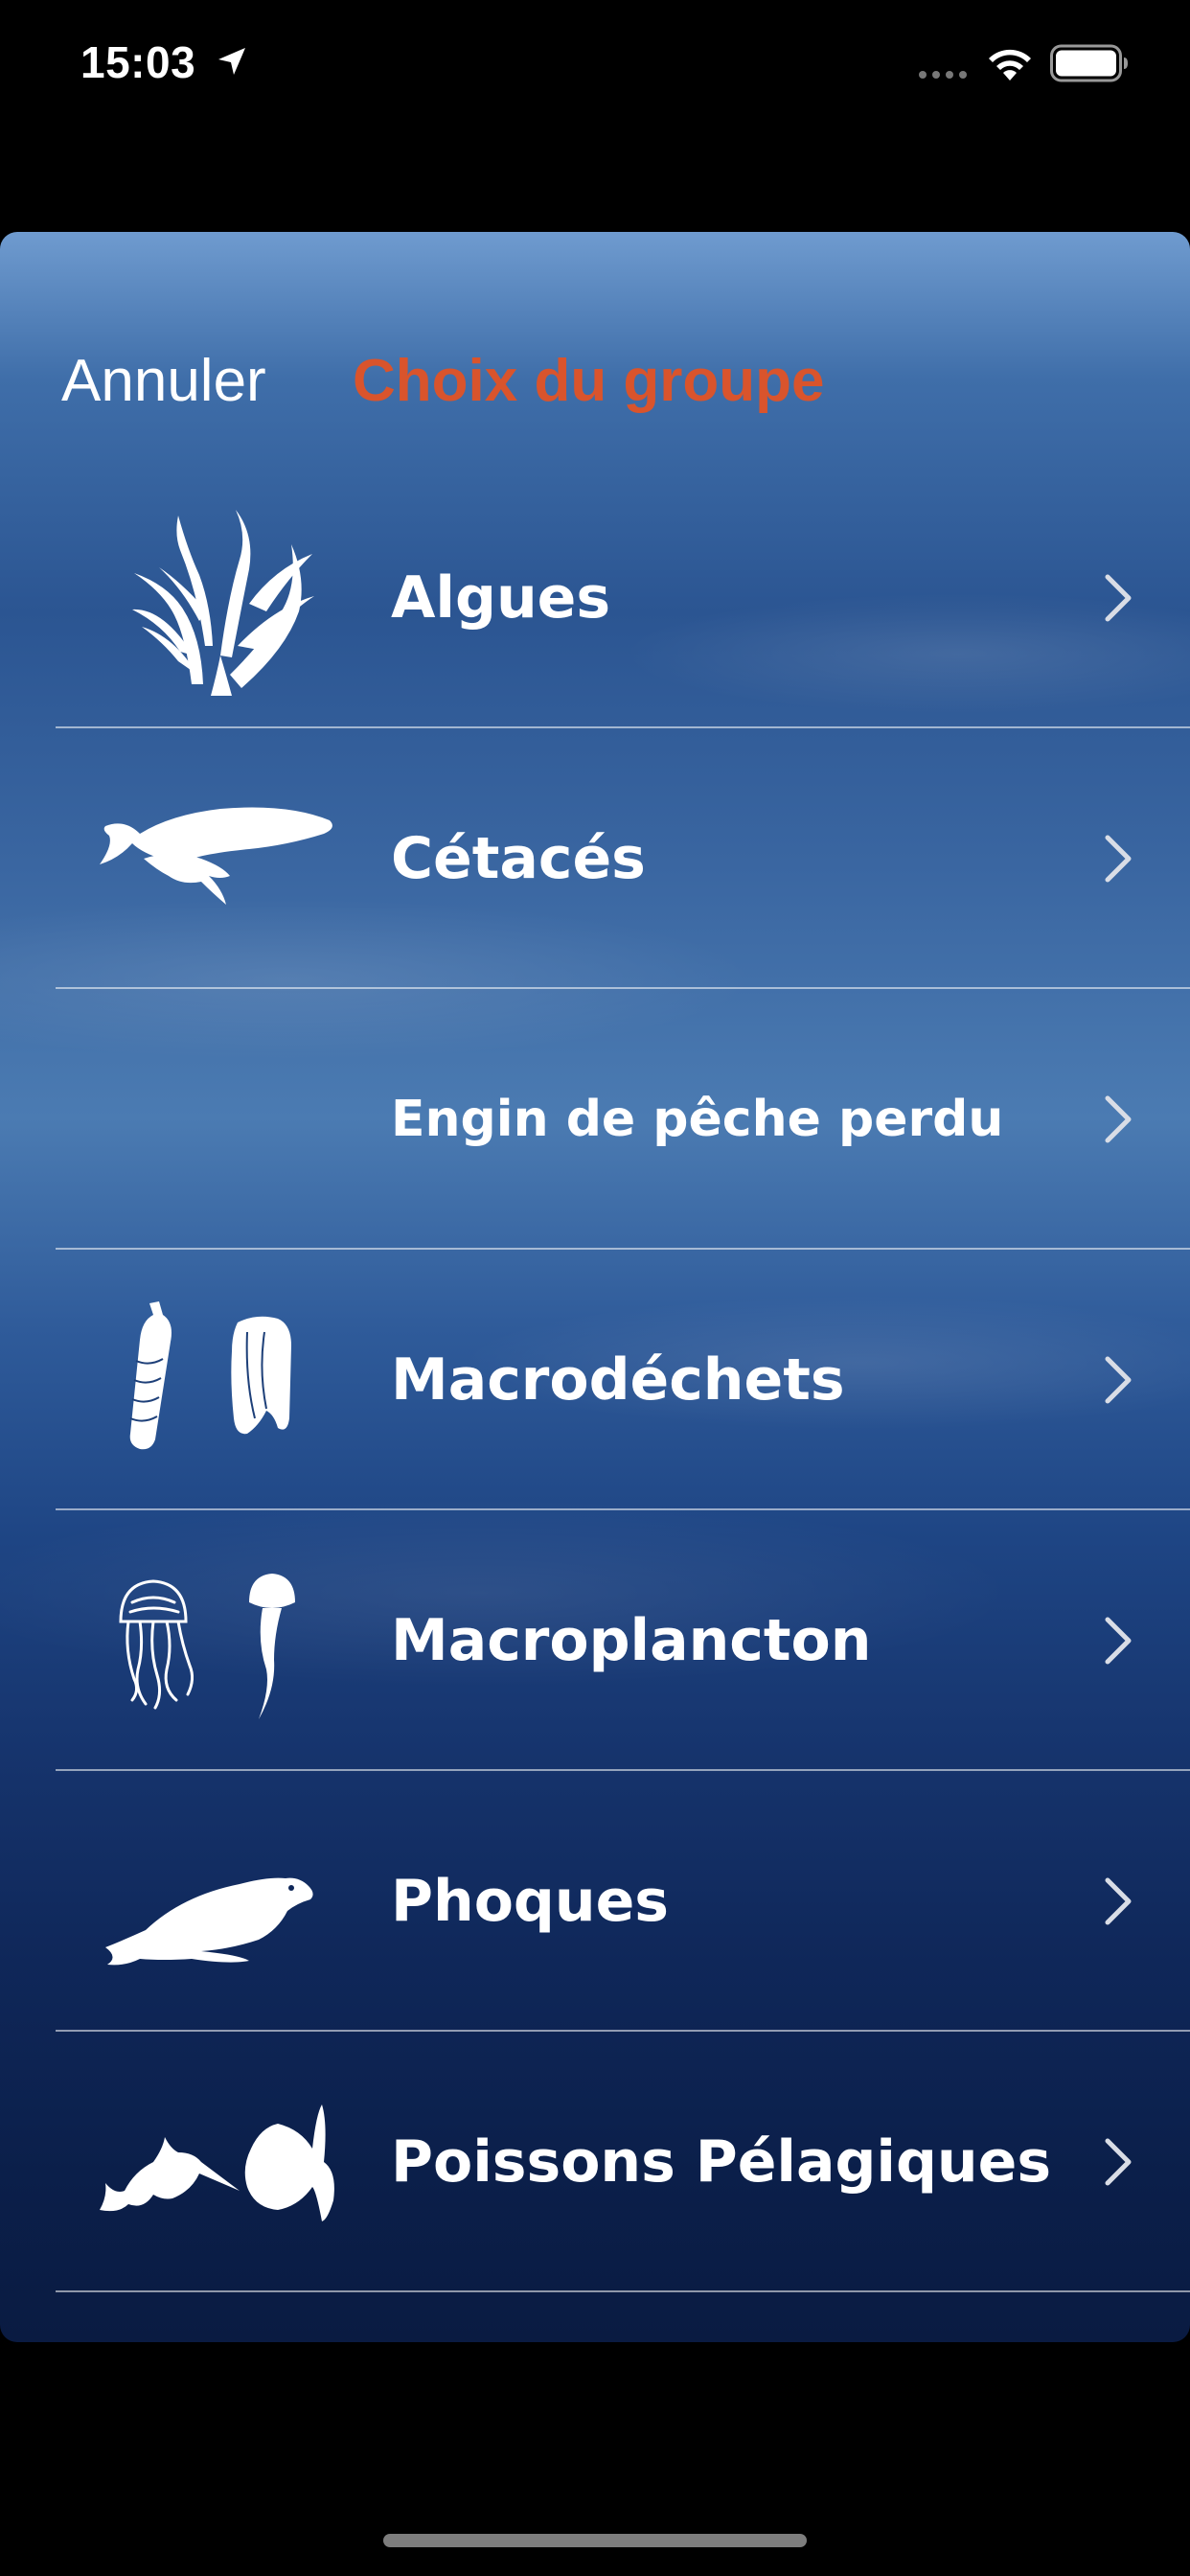 The width and height of the screenshot is (1190, 2576). Describe the element at coordinates (501, 598) in the screenshot. I see `group-label: Algues` at that location.